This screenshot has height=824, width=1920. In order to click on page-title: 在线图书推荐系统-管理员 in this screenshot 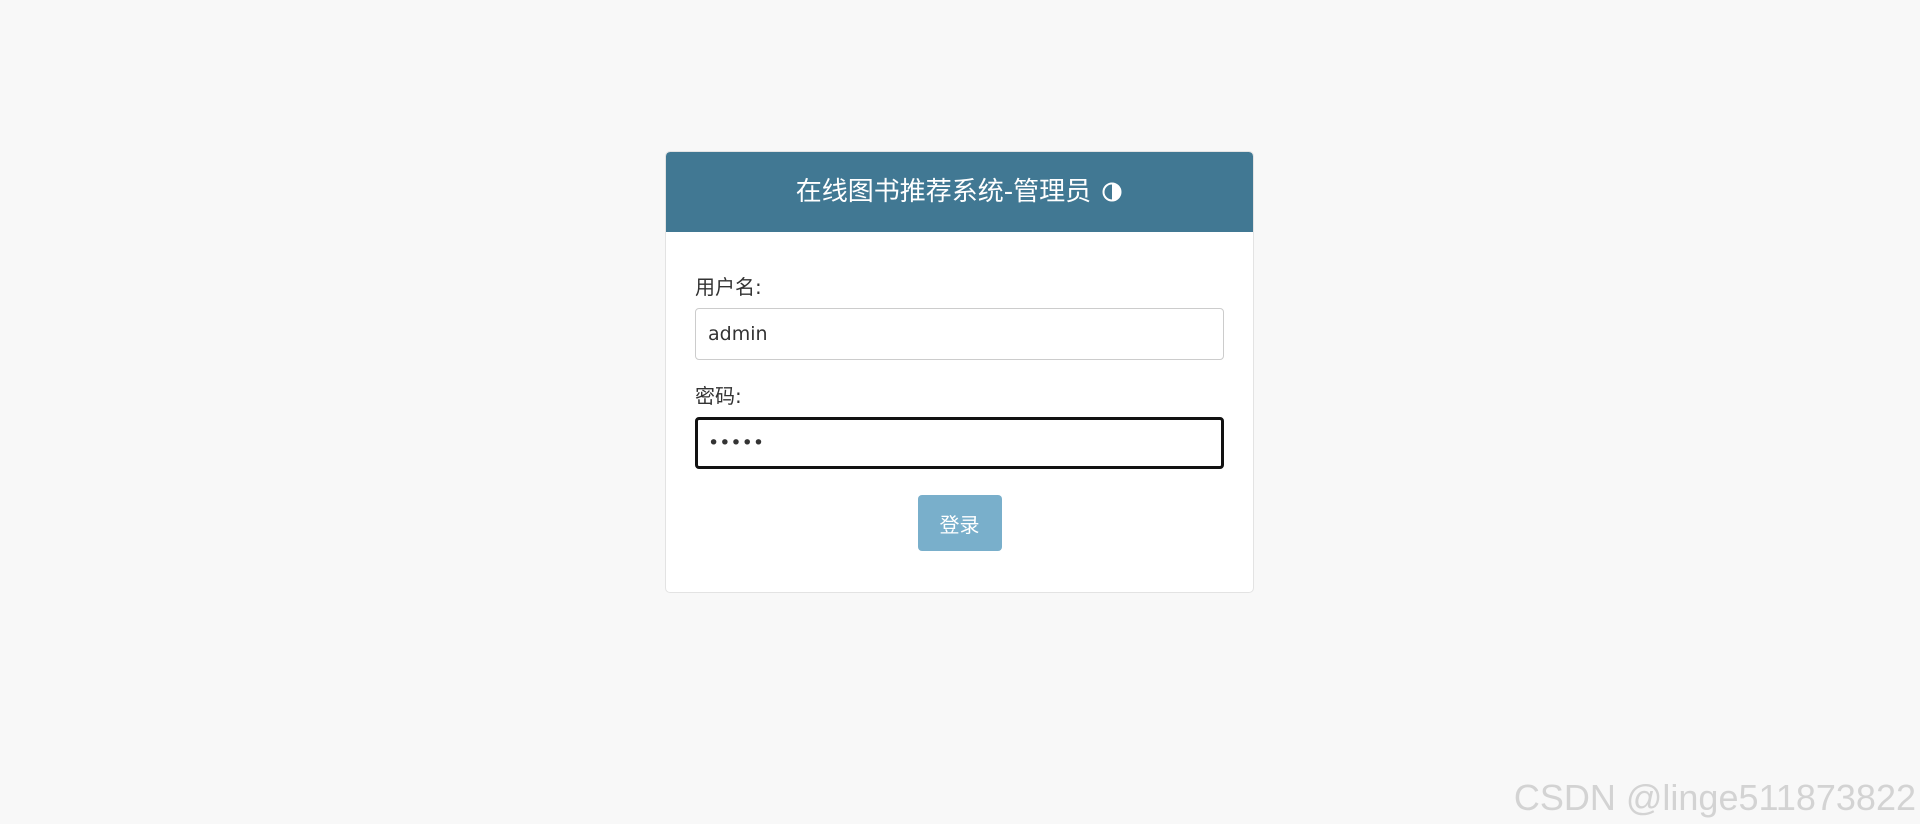, I will do `click(943, 192)`.